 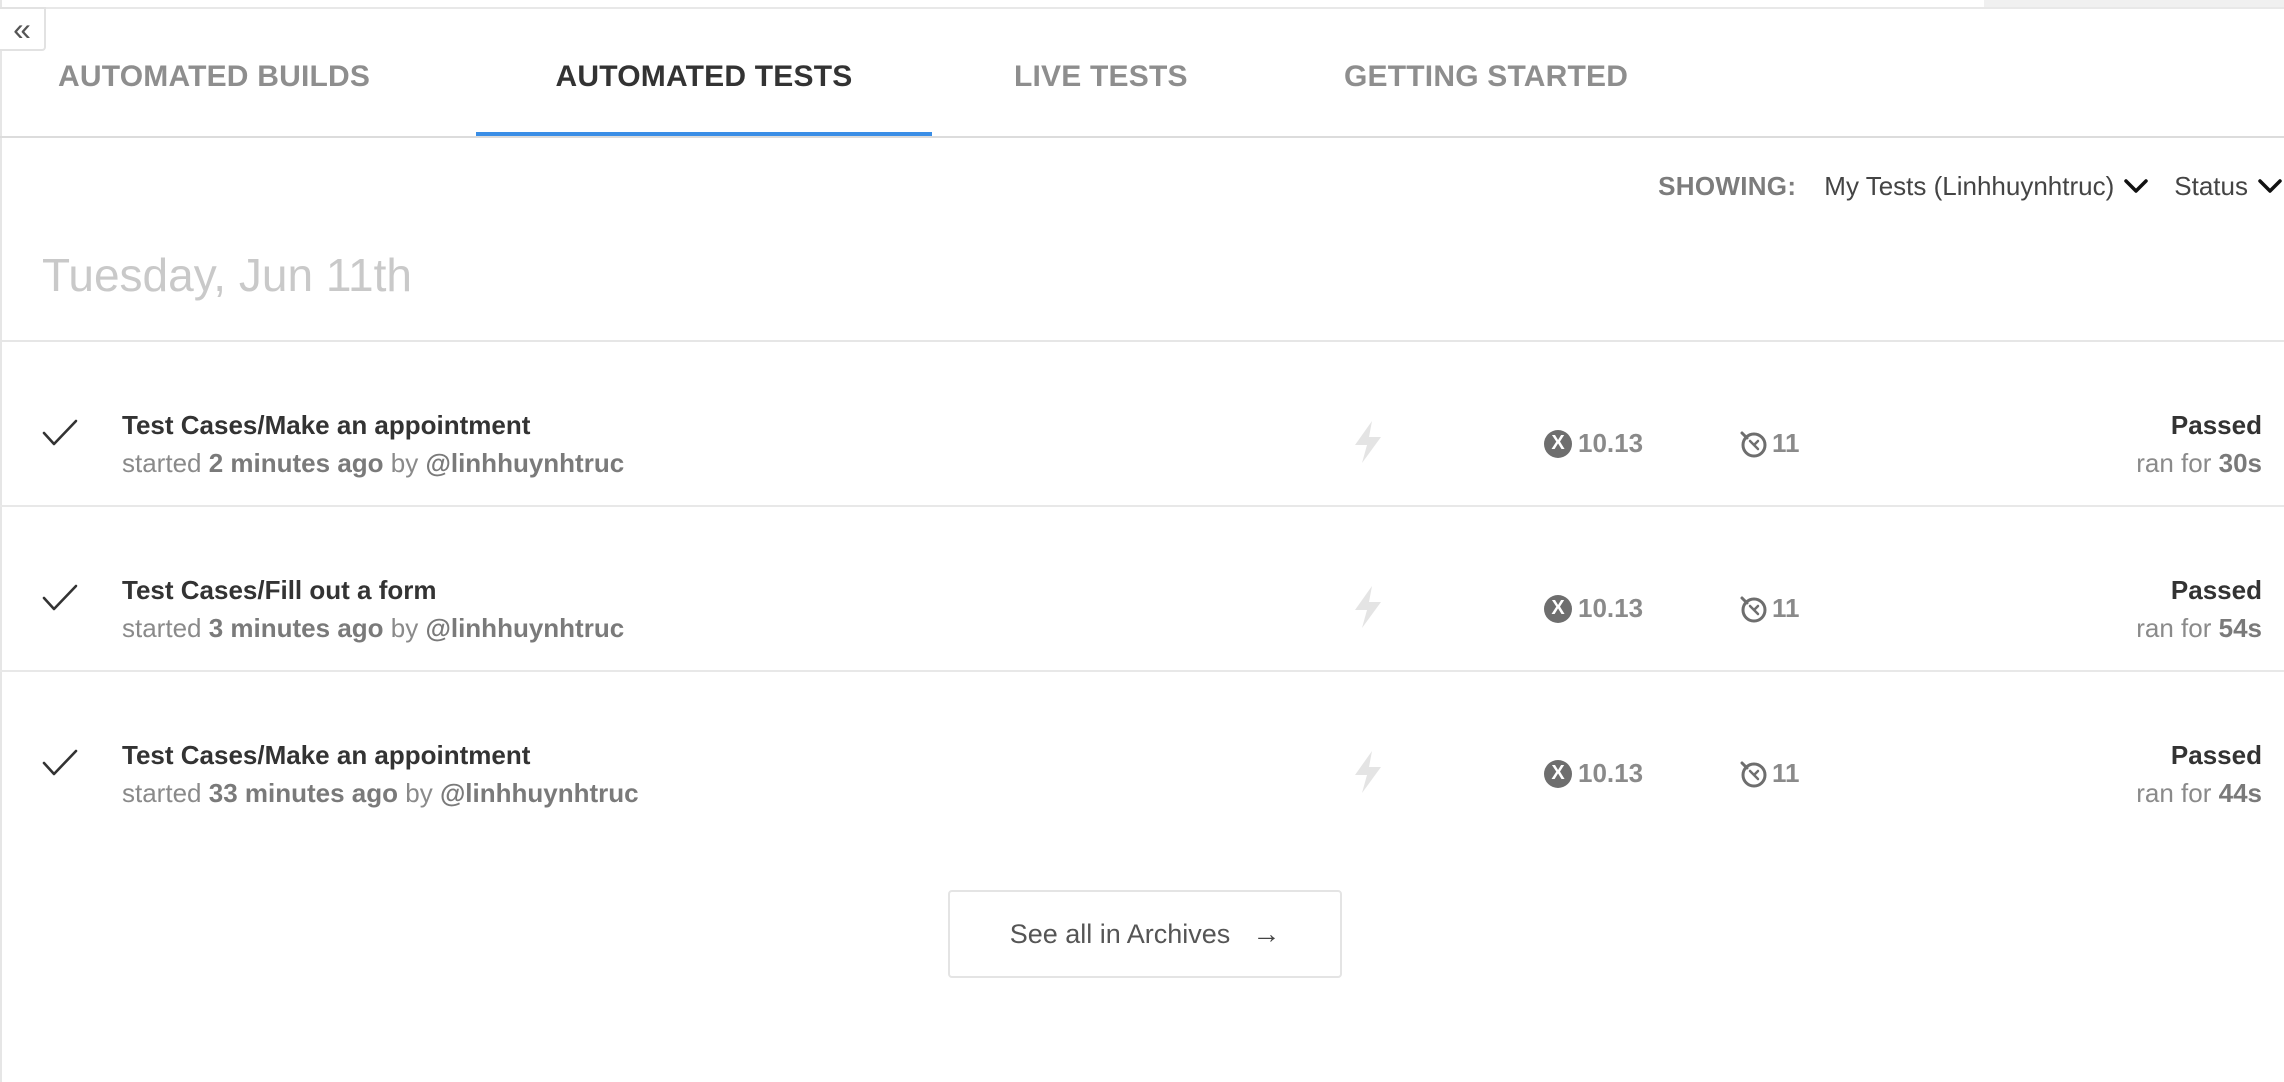 I want to click on top-bar-scroll-area, so click(x=2134, y=3).